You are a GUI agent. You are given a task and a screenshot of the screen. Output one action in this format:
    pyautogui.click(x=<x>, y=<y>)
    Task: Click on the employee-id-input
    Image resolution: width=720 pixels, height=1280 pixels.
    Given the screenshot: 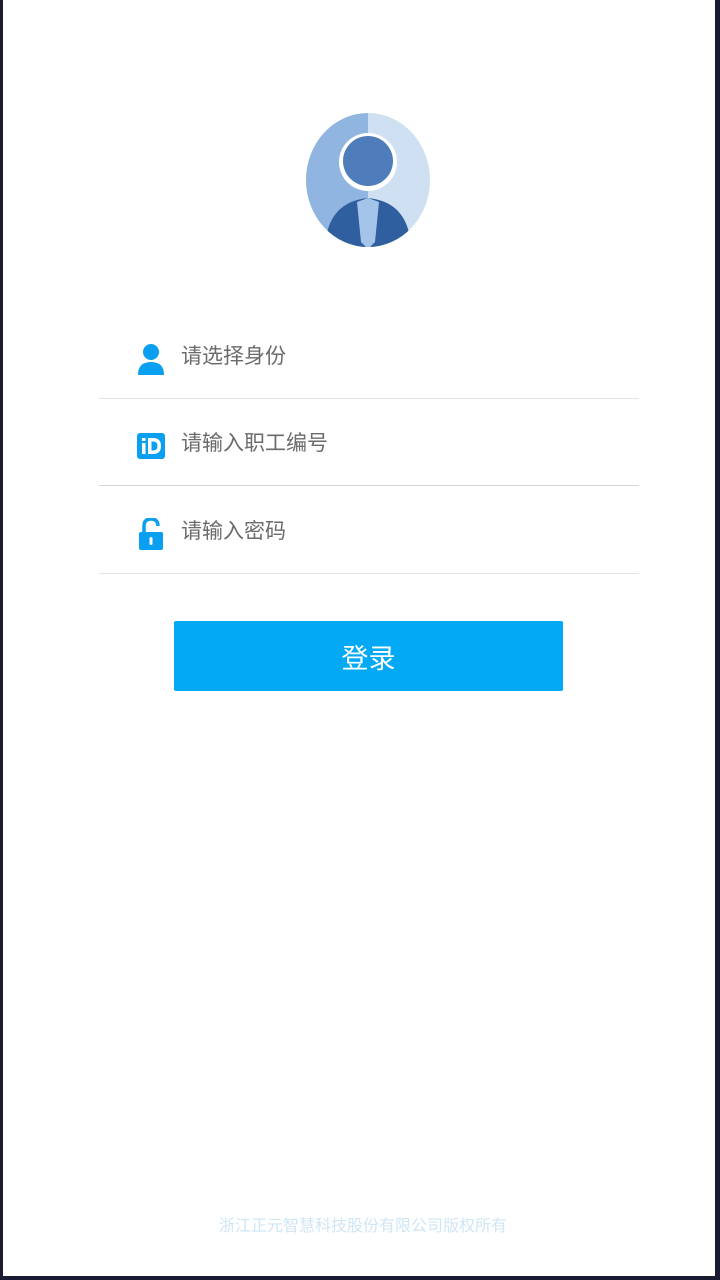 What is the action you would take?
    pyautogui.click(x=401, y=442)
    